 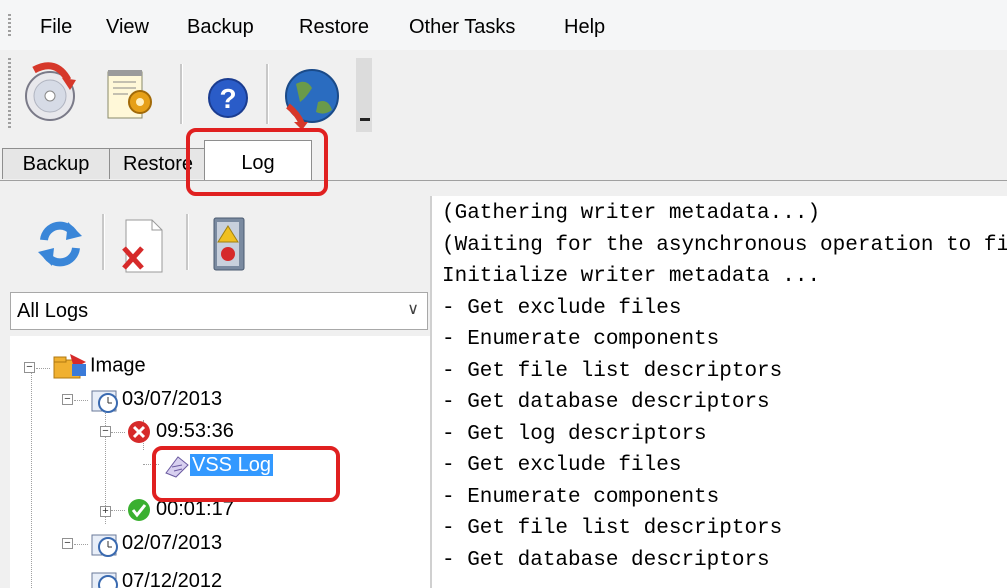 I want to click on tree-node-date: 03/07/2013, so click(x=156, y=399).